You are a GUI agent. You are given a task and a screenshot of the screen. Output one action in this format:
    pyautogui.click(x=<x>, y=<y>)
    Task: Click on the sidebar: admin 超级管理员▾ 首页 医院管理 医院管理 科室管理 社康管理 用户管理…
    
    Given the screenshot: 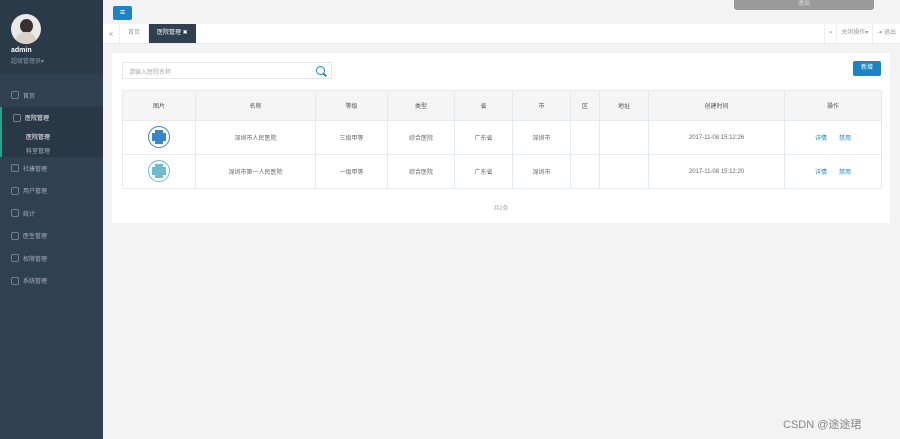 What is the action you would take?
    pyautogui.click(x=51, y=219)
    